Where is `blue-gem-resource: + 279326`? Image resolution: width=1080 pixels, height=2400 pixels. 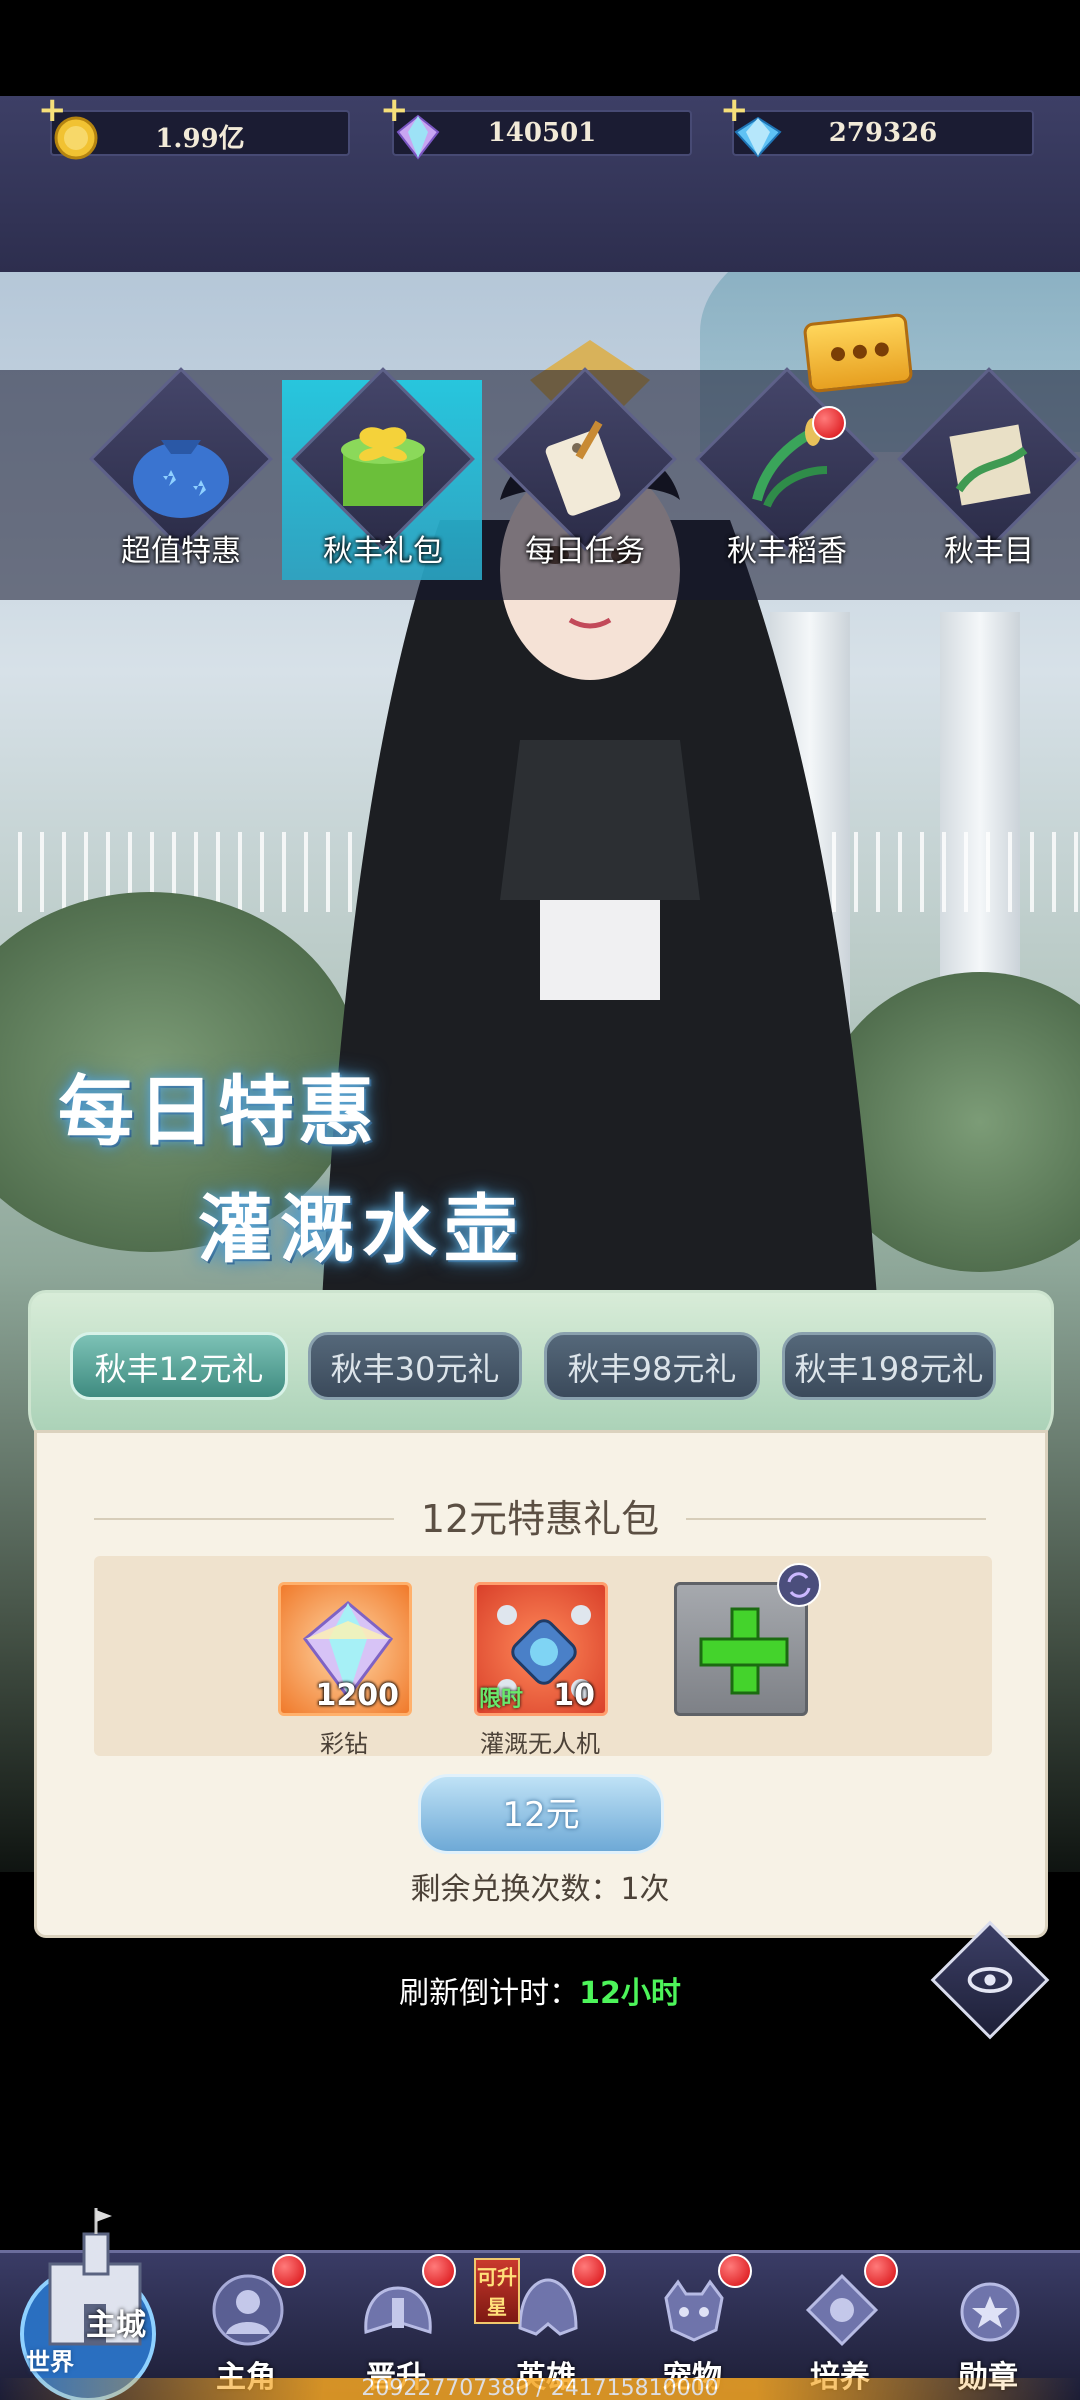
blue-gem-resource: + 279326 is located at coordinates (877, 124).